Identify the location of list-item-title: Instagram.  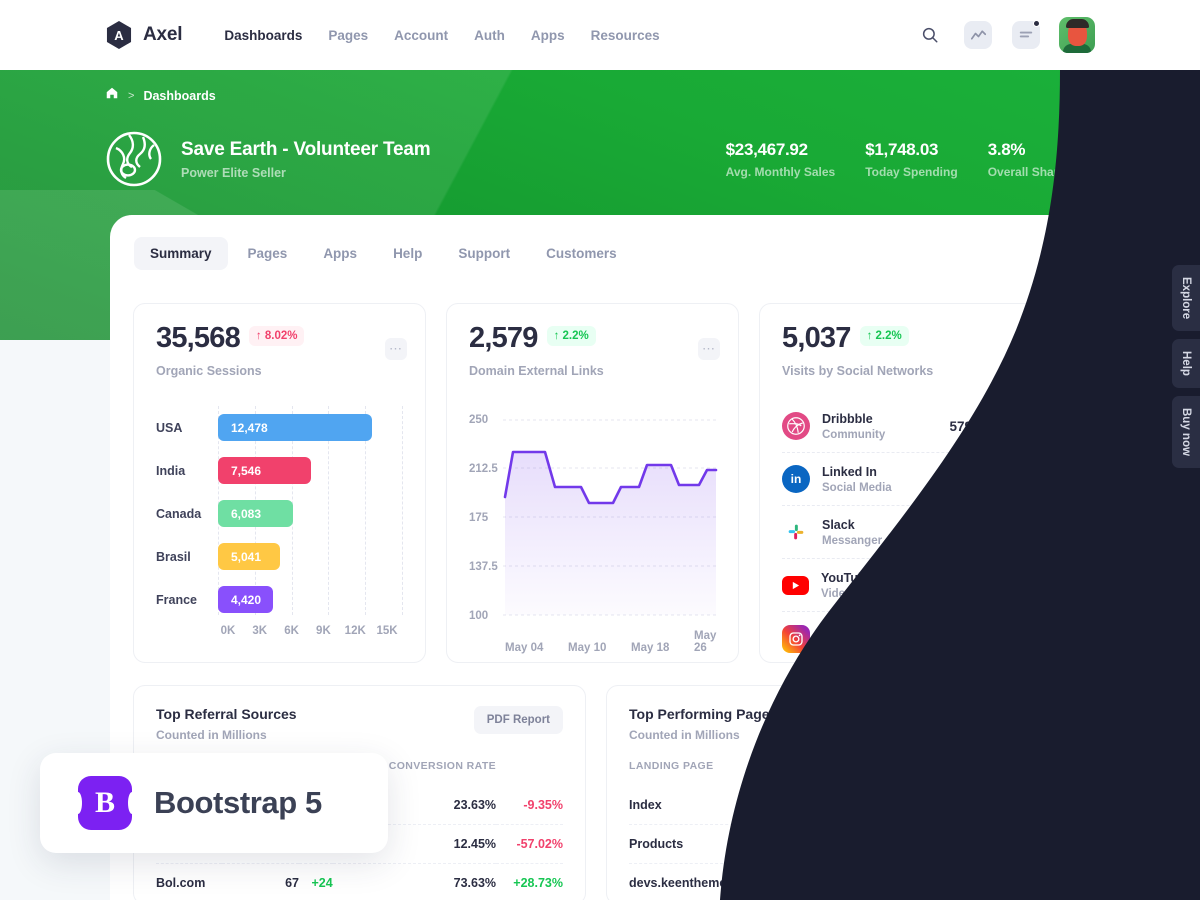
(852, 631).